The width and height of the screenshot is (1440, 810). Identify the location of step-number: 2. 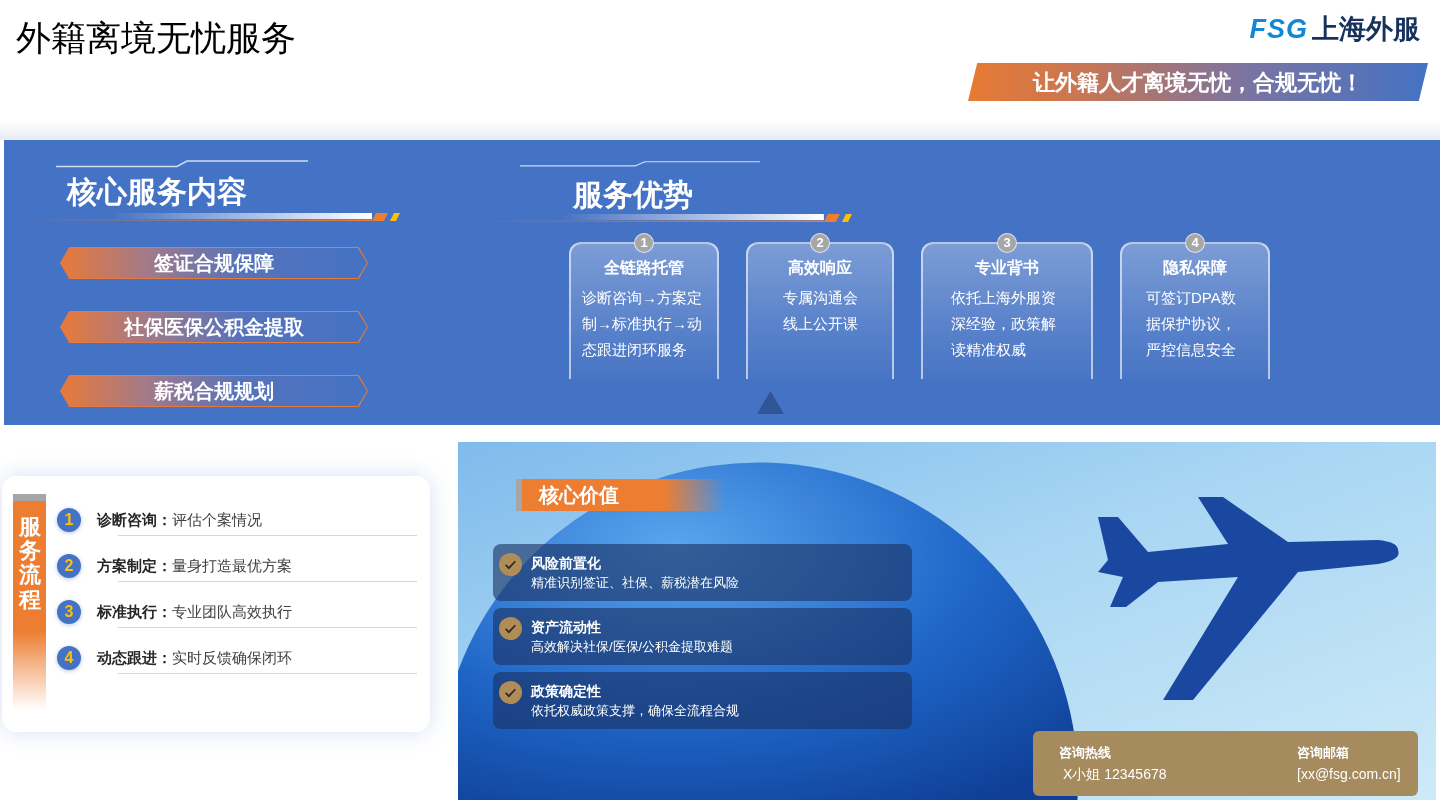
(69, 566).